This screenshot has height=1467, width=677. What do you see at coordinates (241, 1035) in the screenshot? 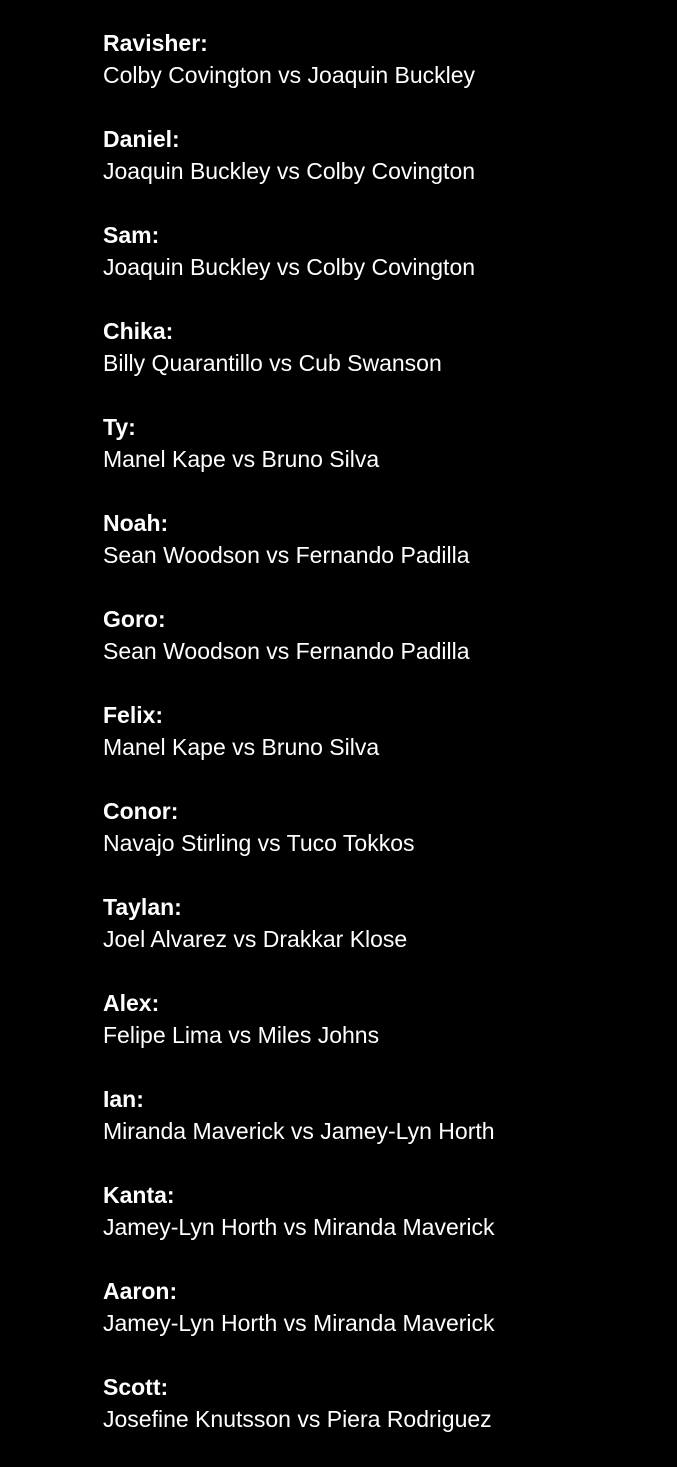
I see `pick-fight: Felipe Lima vs Miles Johns` at bounding box center [241, 1035].